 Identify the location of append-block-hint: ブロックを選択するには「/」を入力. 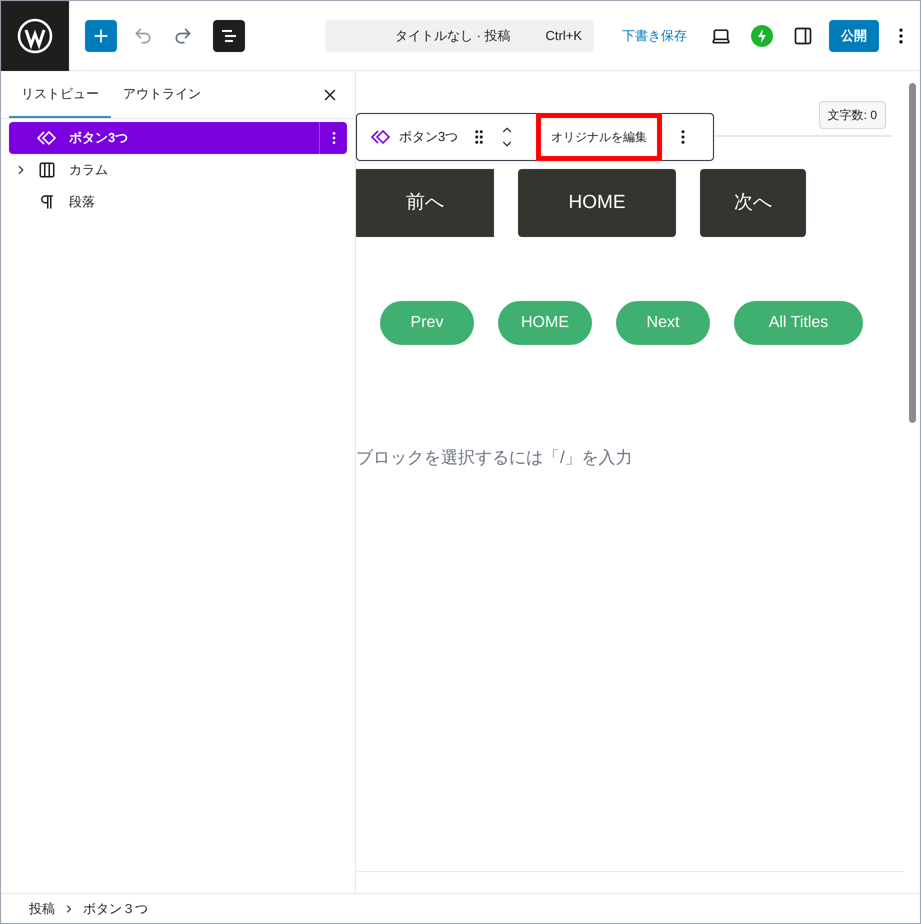
(630, 457).